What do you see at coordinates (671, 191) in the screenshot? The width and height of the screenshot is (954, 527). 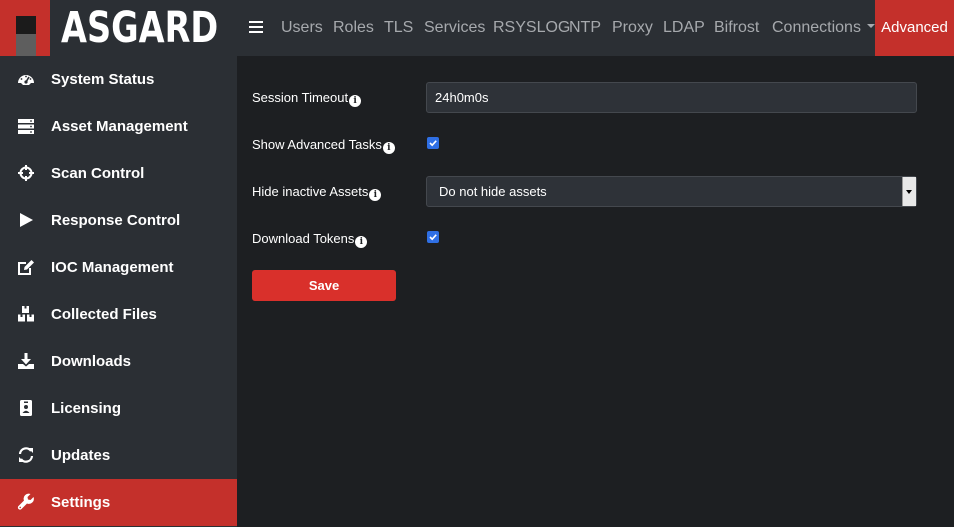 I see `hide-inactive-assets-select: Do not hide assets` at bounding box center [671, 191].